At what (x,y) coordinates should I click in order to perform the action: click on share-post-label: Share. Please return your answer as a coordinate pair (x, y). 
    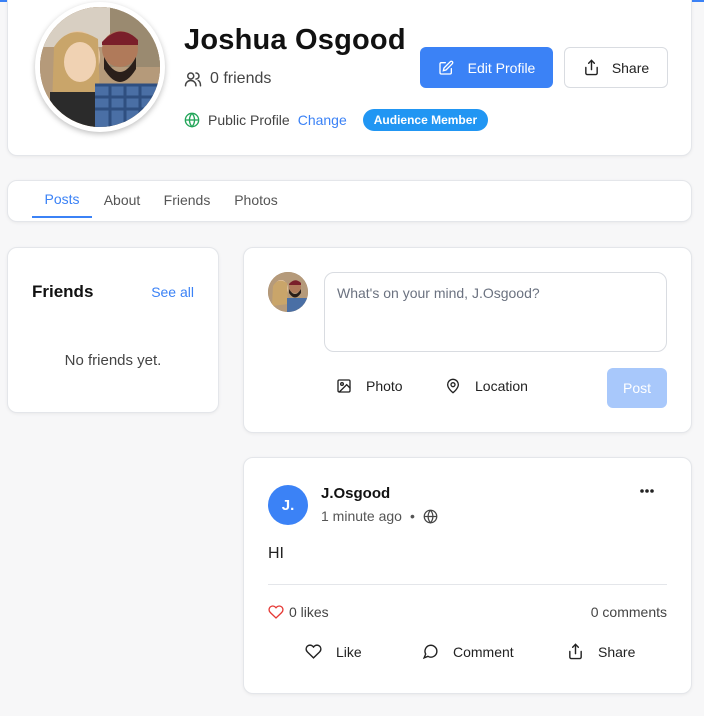
    Looking at the image, I should click on (617, 651).